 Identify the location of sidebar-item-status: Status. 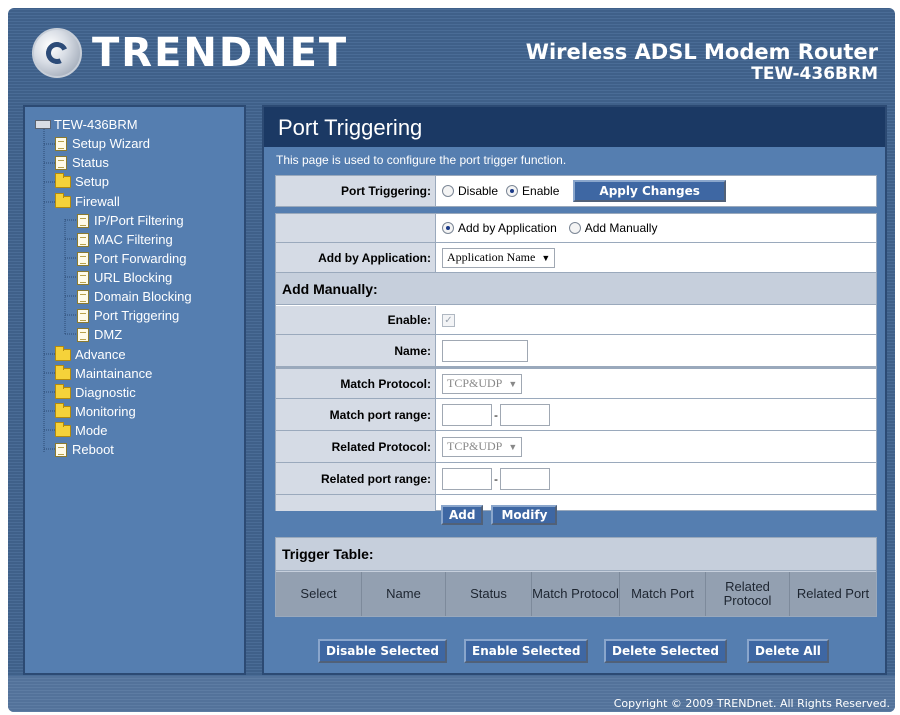
(82, 162).